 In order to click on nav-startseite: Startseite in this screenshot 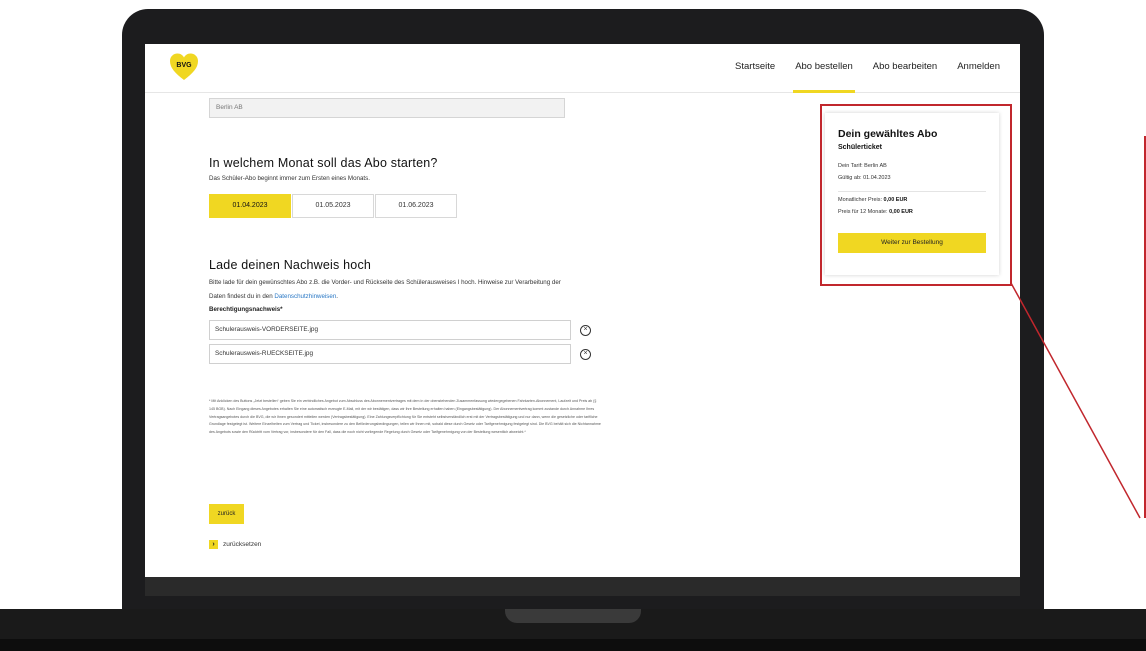, I will do `click(755, 68)`.